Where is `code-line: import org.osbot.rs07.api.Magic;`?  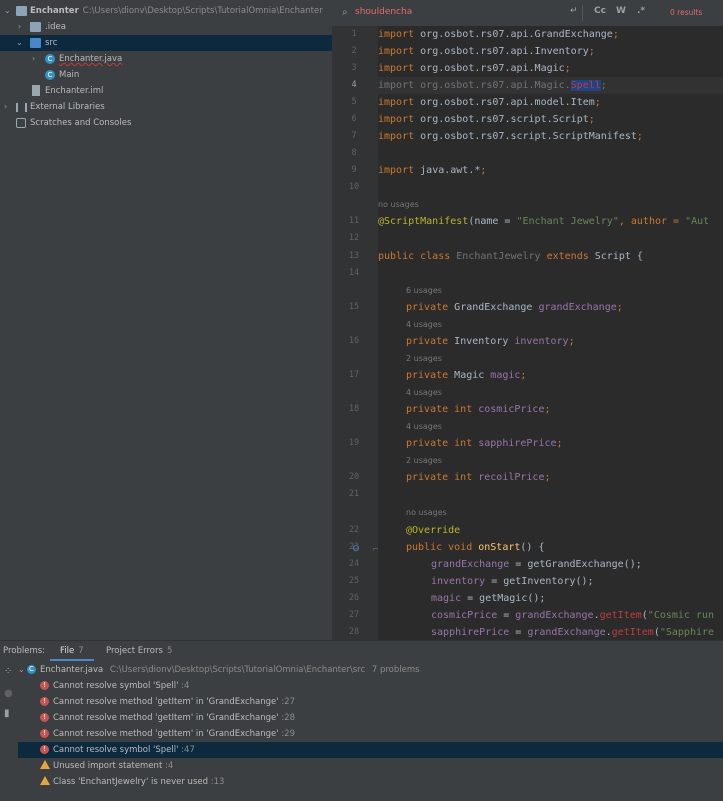 code-line: import org.osbot.rs07.api.Magic; is located at coordinates (474, 68).